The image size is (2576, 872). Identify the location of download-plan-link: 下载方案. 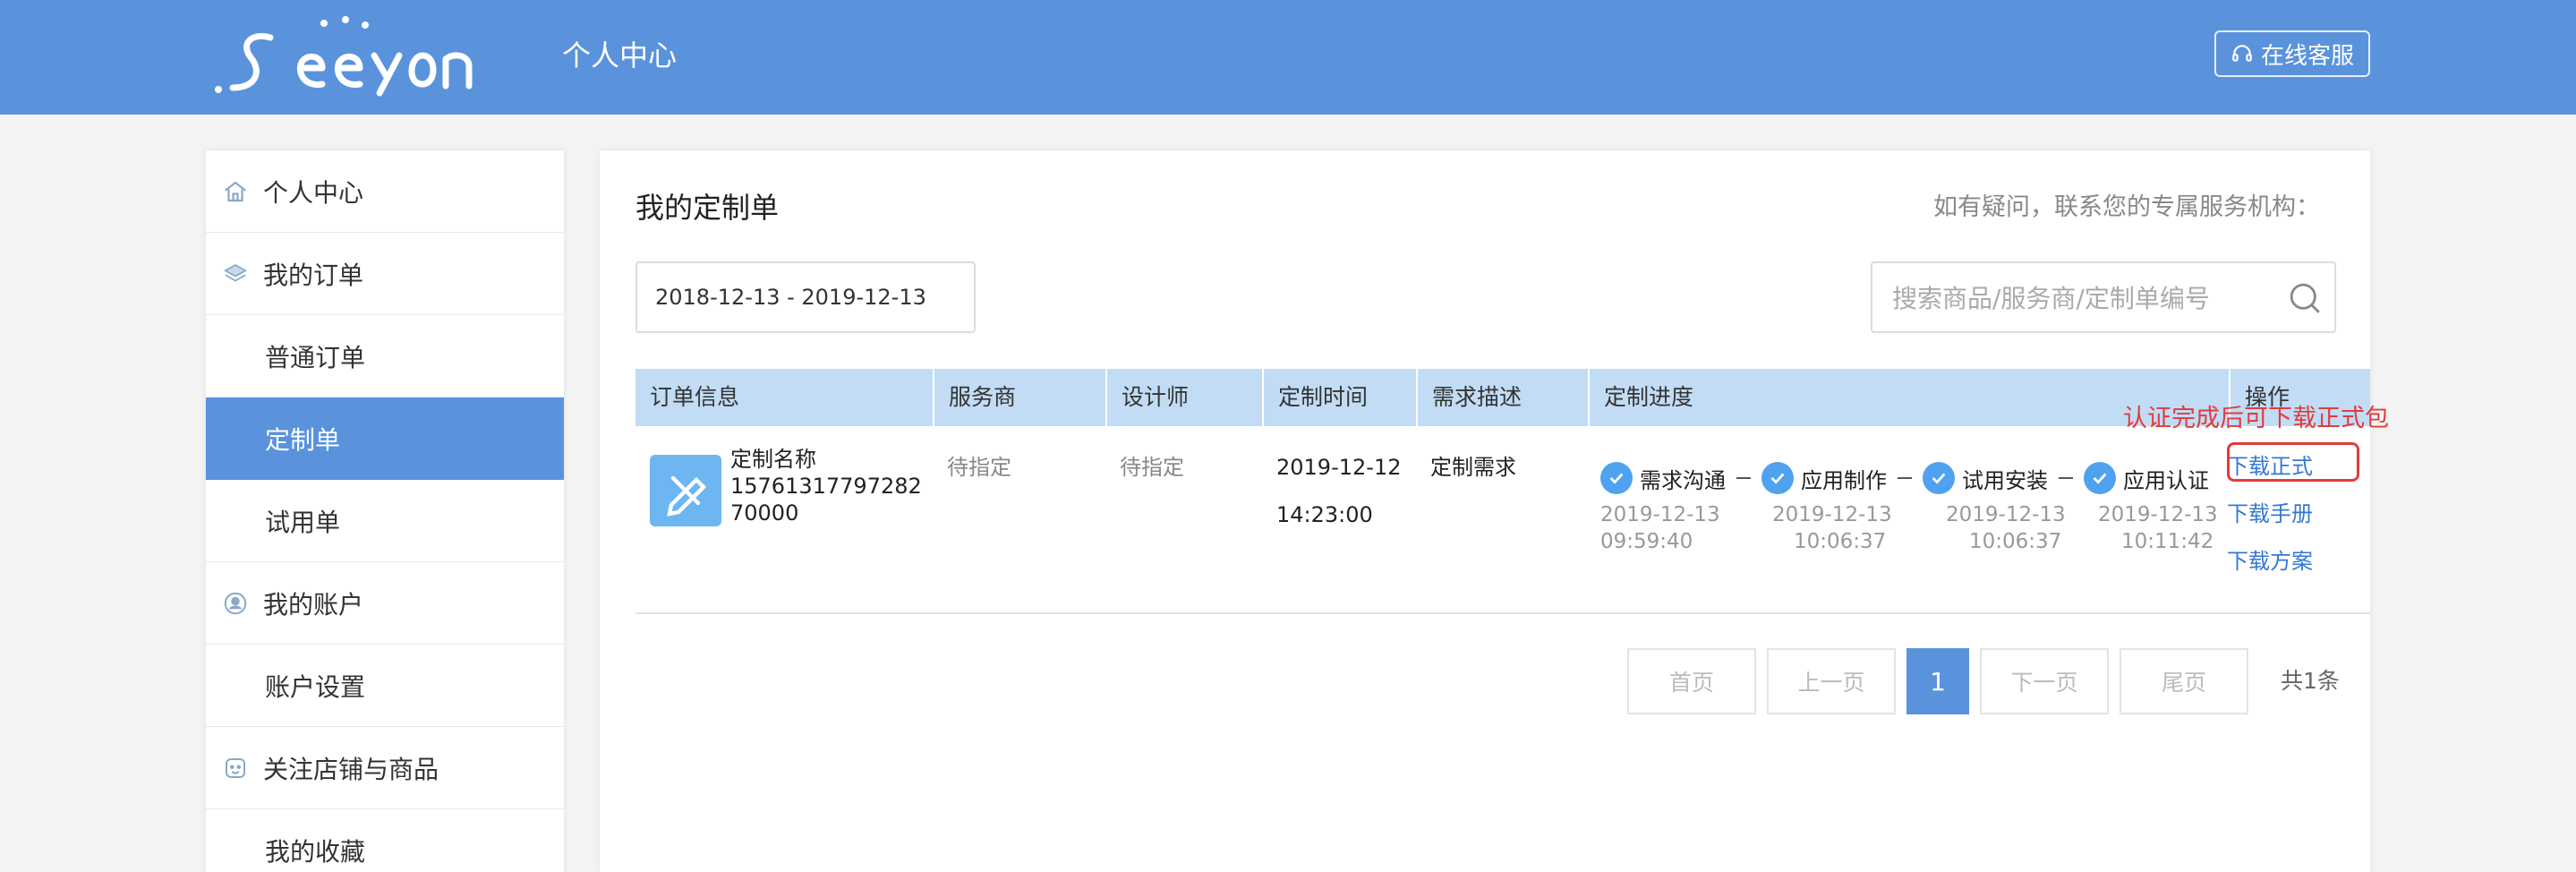
(2294, 571).